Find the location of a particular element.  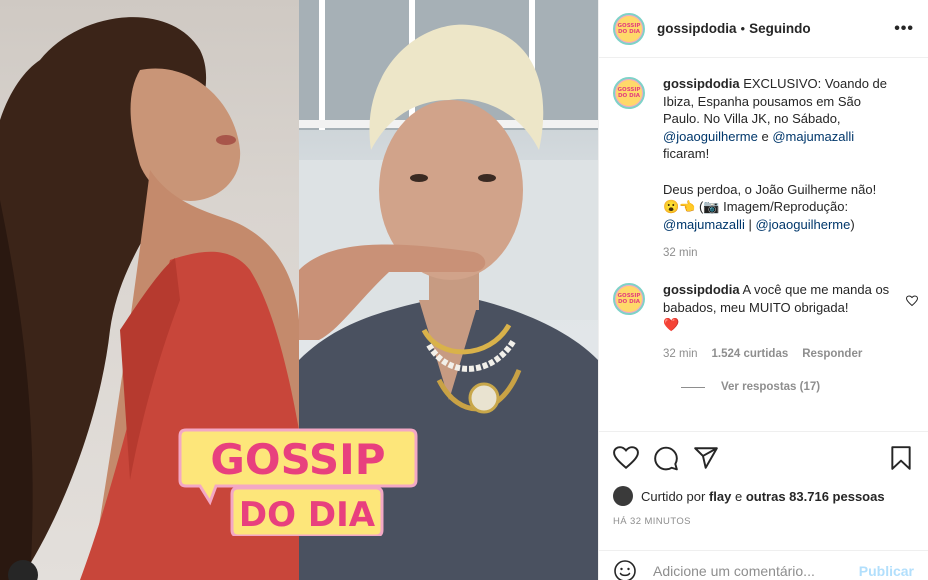

publish-button: Publicar is located at coordinates (886, 571).